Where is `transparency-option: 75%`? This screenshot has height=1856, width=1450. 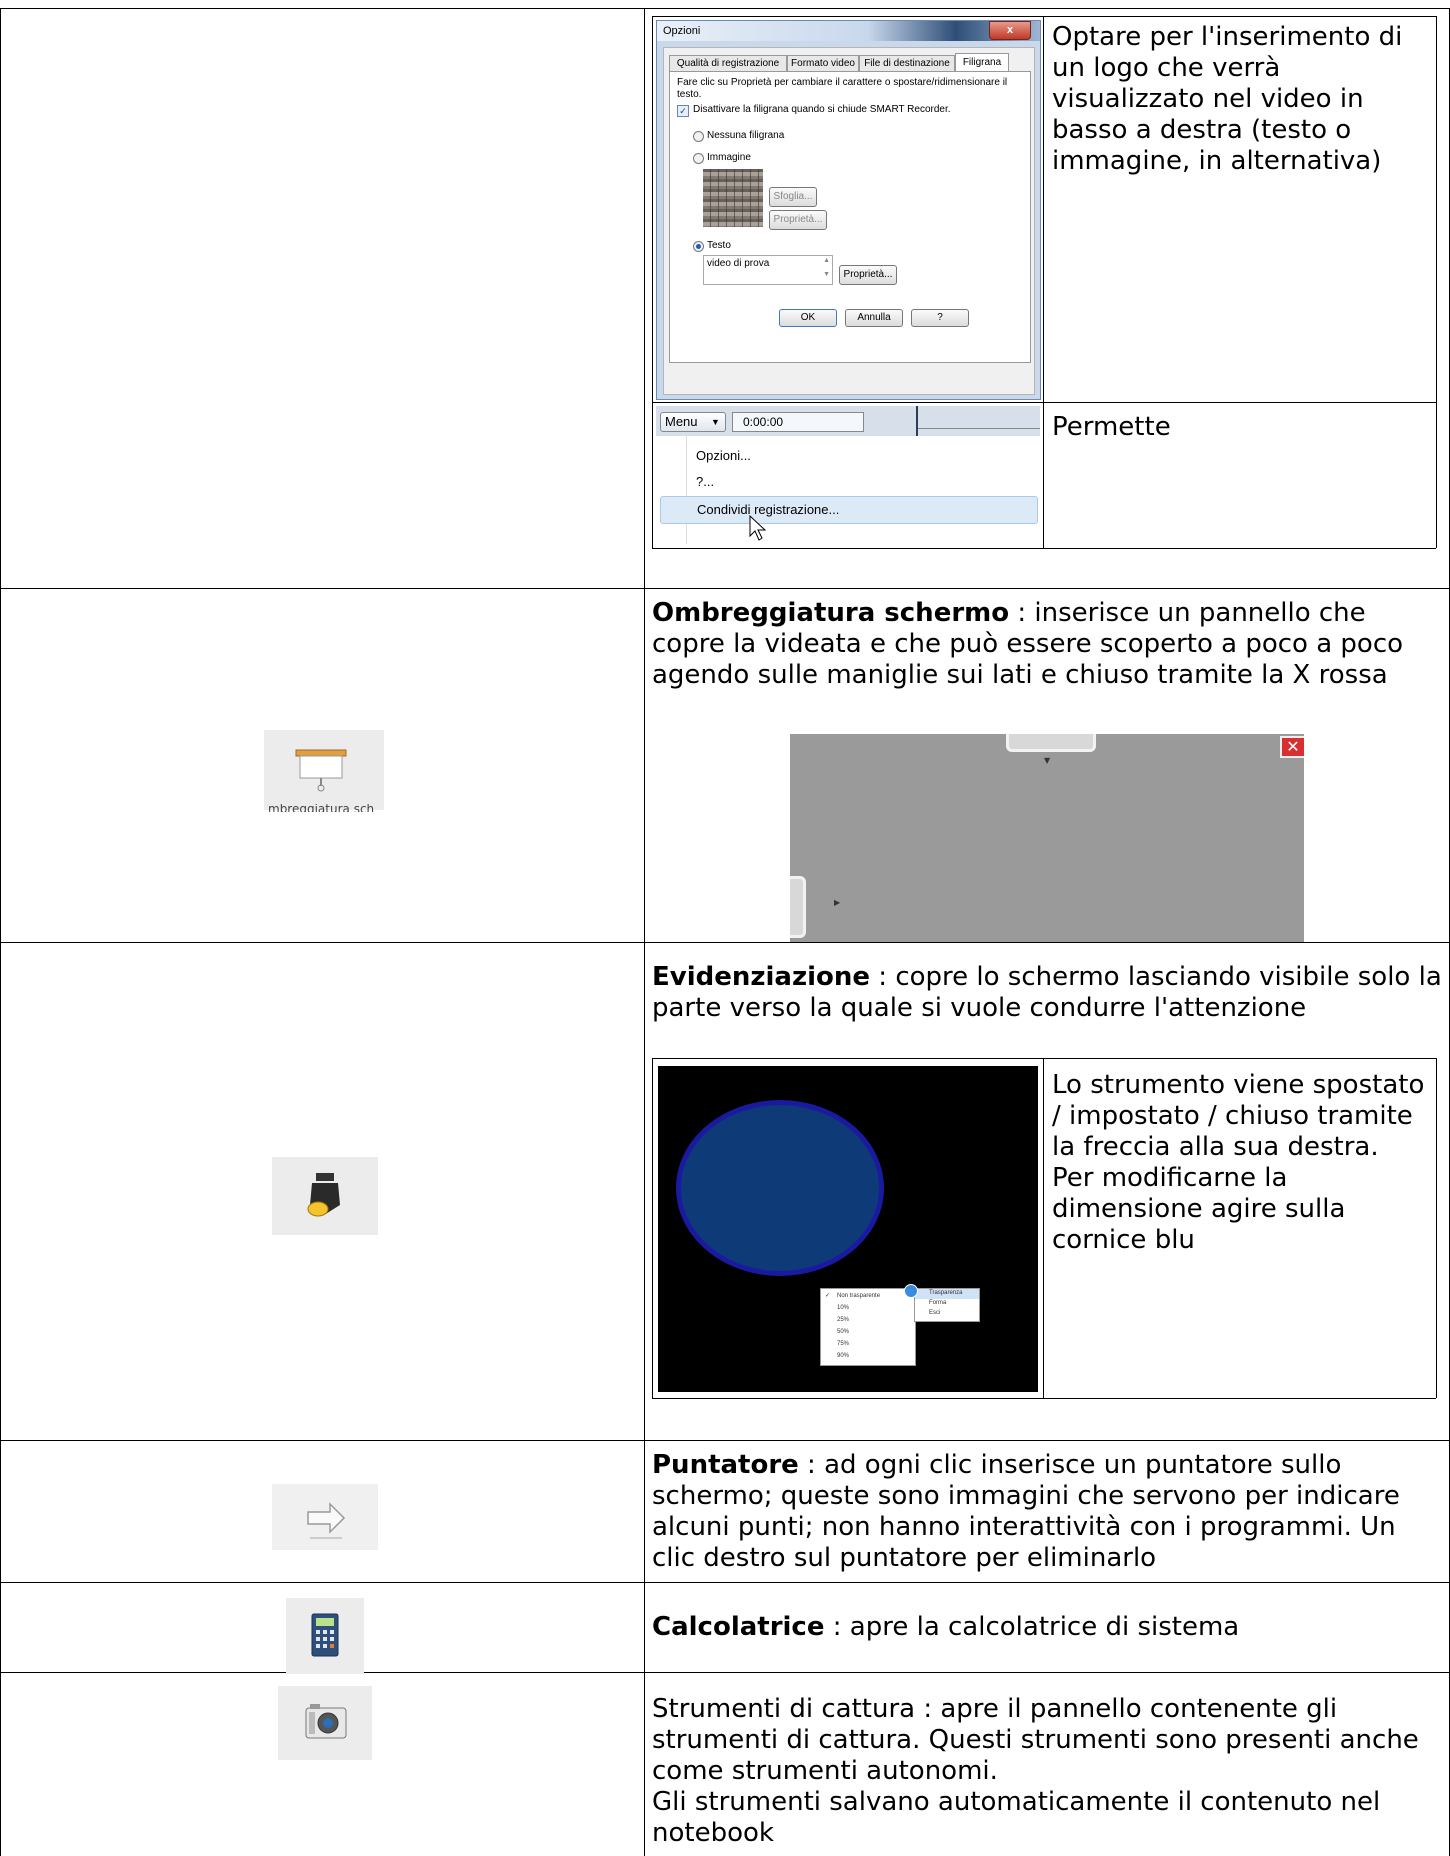 transparency-option: 75% is located at coordinates (843, 1344).